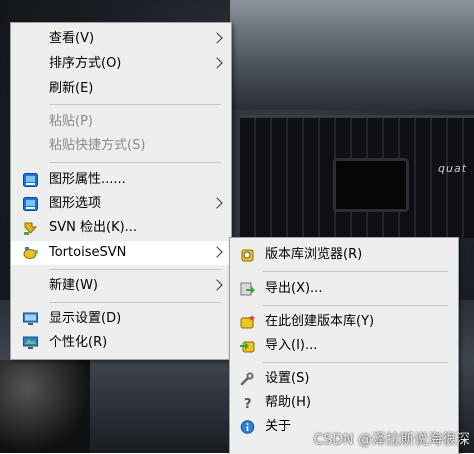 Image resolution: width=474 pixels, height=454 pixels. Describe the element at coordinates (30, 253) in the screenshot. I see `tortoisesvn-icon` at that location.